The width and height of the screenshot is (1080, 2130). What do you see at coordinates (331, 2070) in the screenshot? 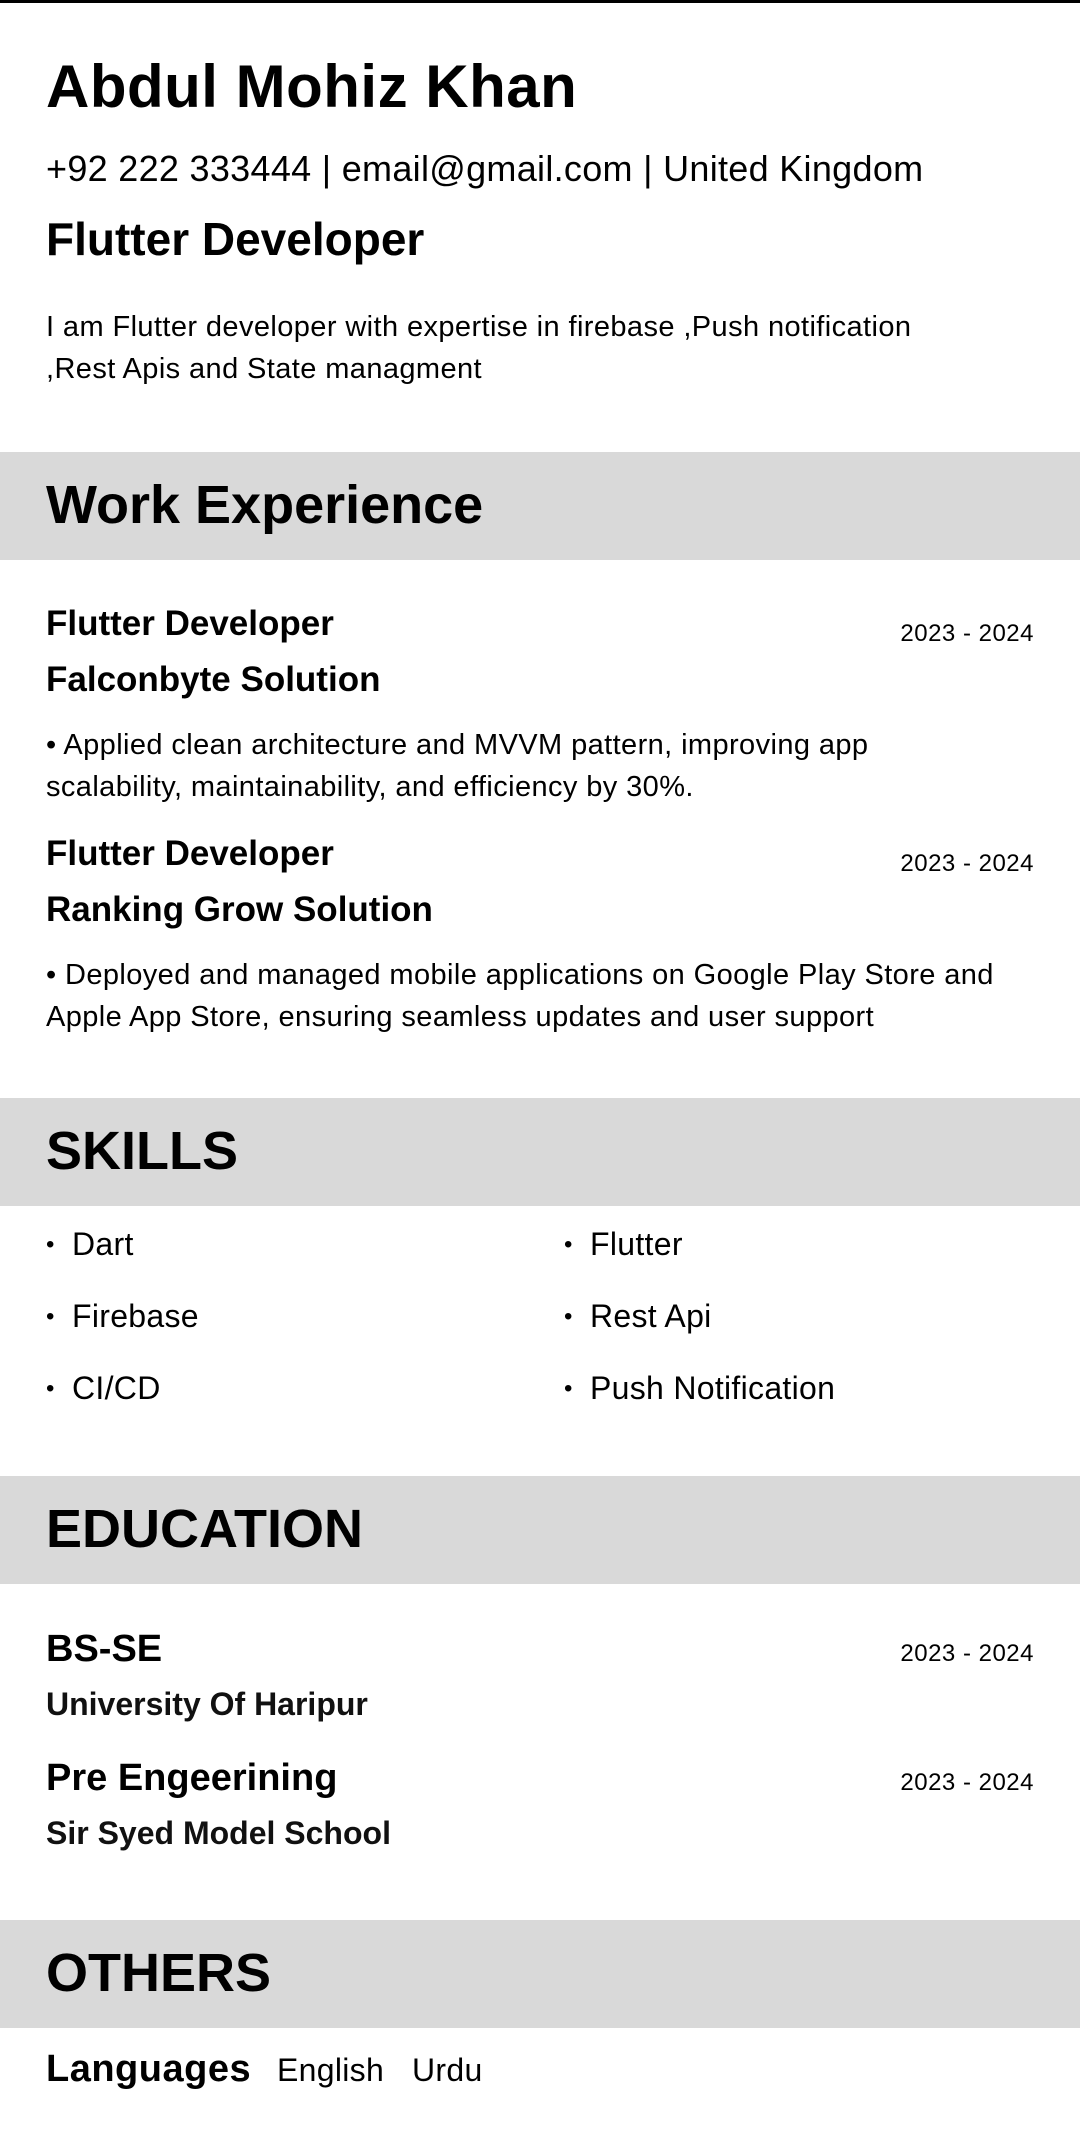
I see `language-item: English` at bounding box center [331, 2070].